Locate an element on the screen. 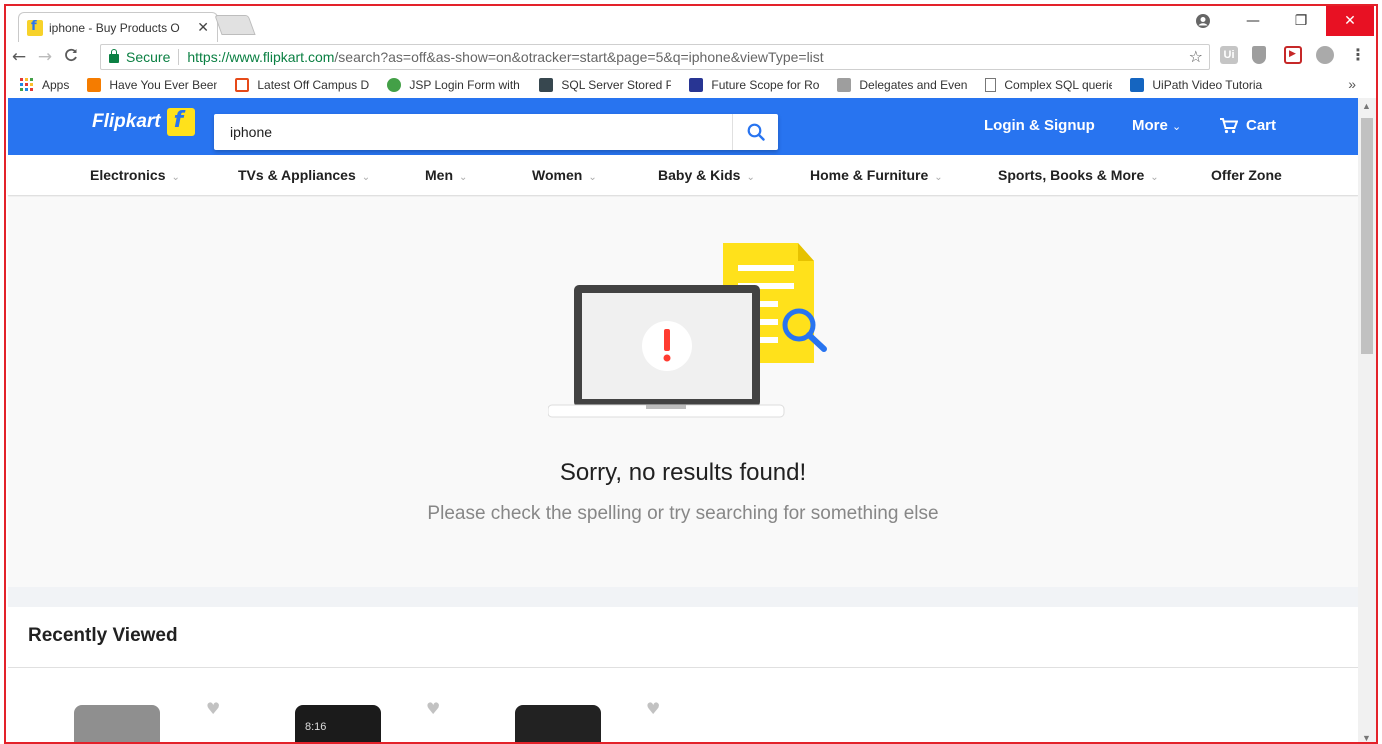 The width and height of the screenshot is (1382, 744). forward-icon: → is located at coordinates (45, 57).